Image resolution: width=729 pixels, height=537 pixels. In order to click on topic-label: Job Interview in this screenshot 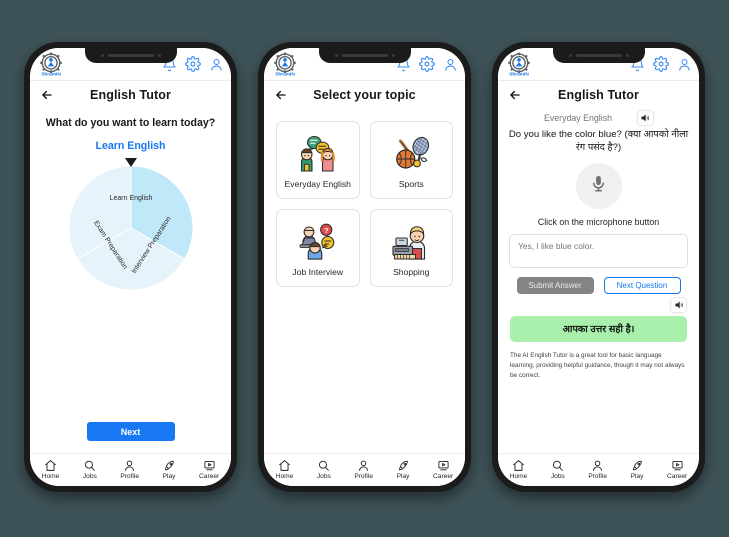, I will do `click(318, 272)`.